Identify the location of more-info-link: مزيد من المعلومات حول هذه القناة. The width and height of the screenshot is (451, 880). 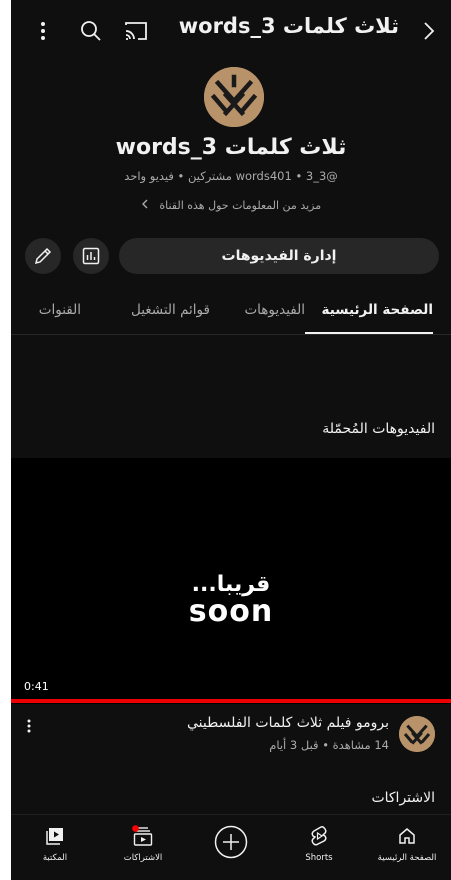
(231, 205).